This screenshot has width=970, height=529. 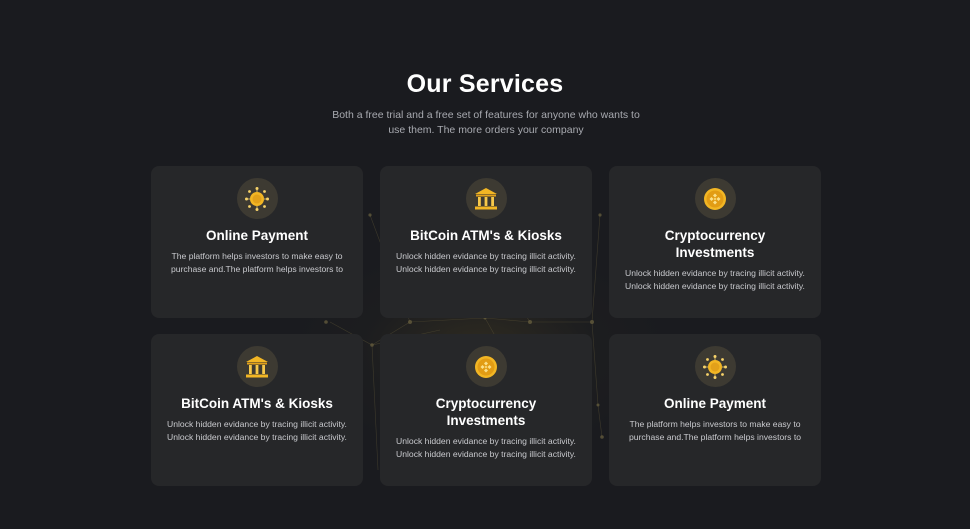 I want to click on section-title: Our Services, so click(x=485, y=84).